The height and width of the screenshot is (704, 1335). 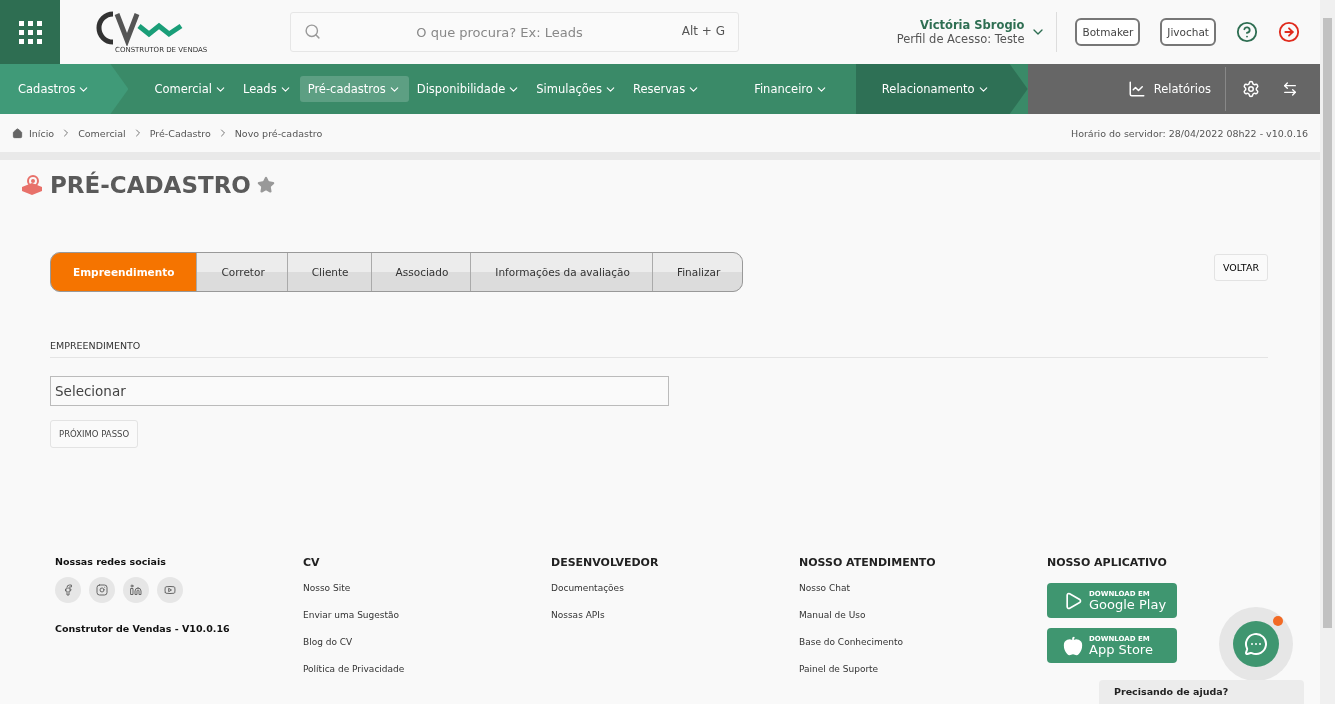 I want to click on user-name: Victória Sbrogio, so click(x=972, y=25).